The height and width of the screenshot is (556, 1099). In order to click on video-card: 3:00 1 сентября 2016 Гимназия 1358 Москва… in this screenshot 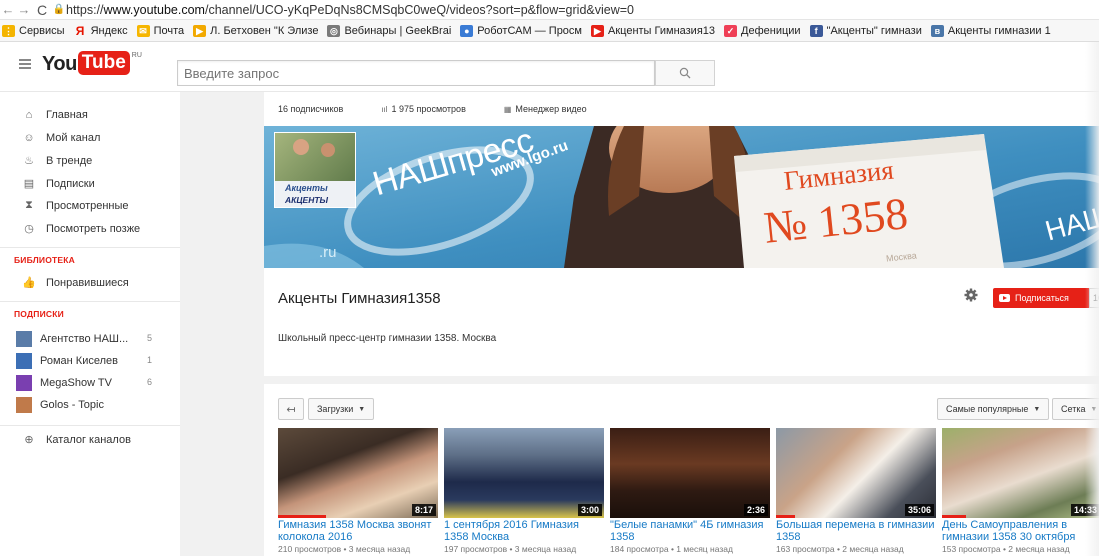, I will do `click(524, 491)`.